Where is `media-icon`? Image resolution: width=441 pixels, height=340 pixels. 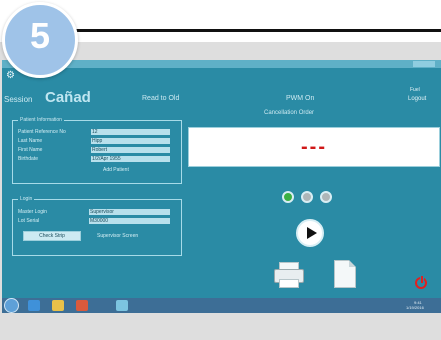
media-icon is located at coordinates (82, 305).